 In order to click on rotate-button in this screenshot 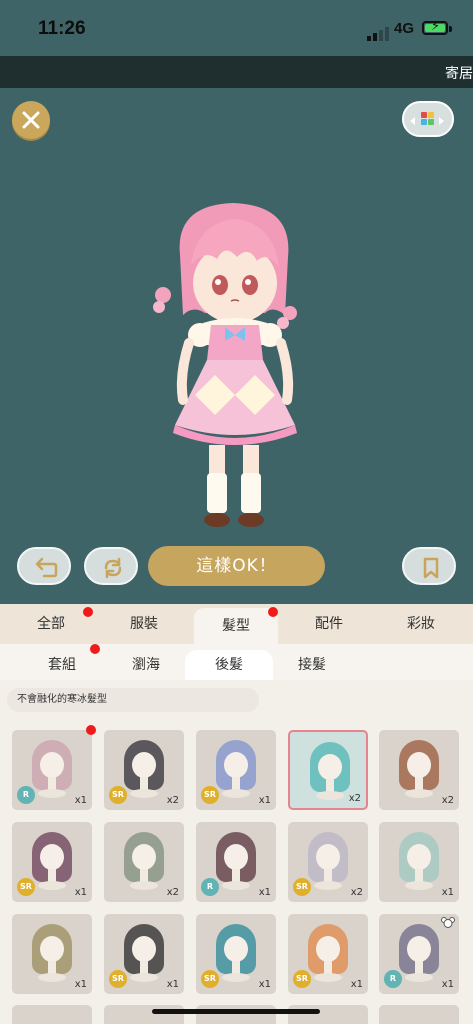, I will do `click(111, 566)`.